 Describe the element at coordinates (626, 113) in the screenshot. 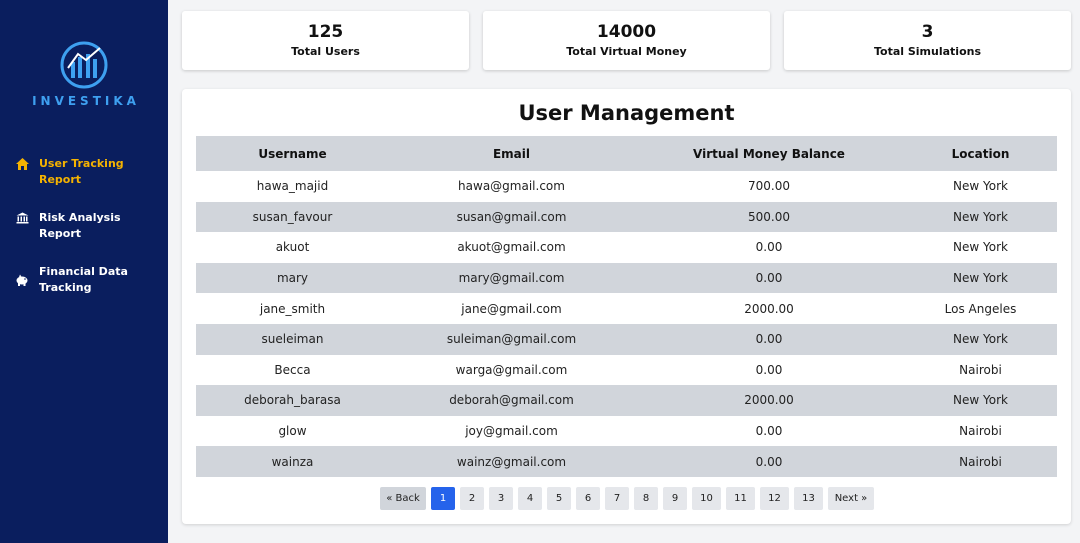

I see `page-title: User Management` at that location.